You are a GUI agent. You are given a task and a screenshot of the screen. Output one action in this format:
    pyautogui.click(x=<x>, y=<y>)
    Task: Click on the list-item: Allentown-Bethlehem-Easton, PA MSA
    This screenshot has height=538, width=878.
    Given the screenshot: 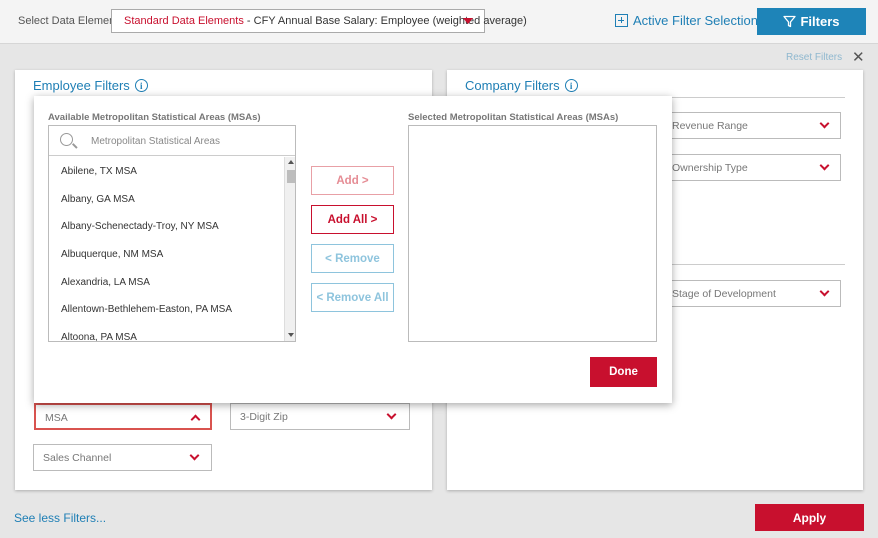 What is the action you would take?
    pyautogui.click(x=167, y=309)
    